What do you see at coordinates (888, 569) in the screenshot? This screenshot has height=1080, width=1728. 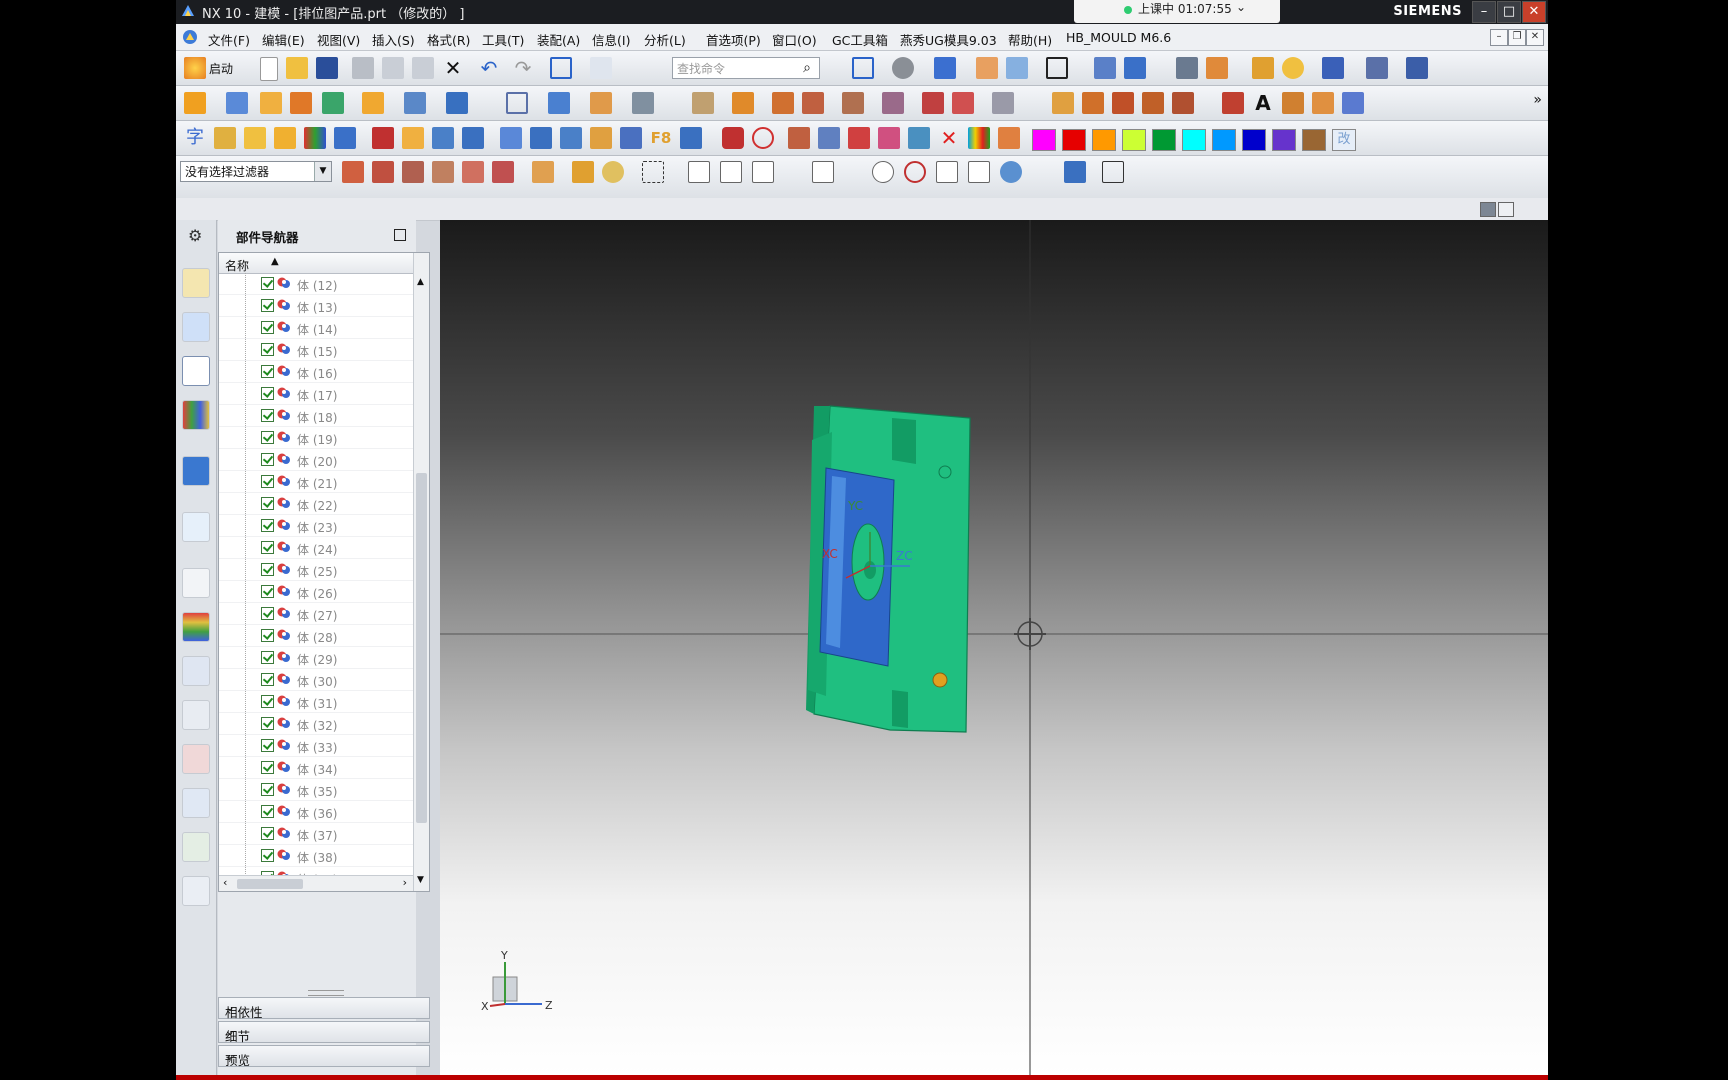 I see `part-model: YC XC ZC` at bounding box center [888, 569].